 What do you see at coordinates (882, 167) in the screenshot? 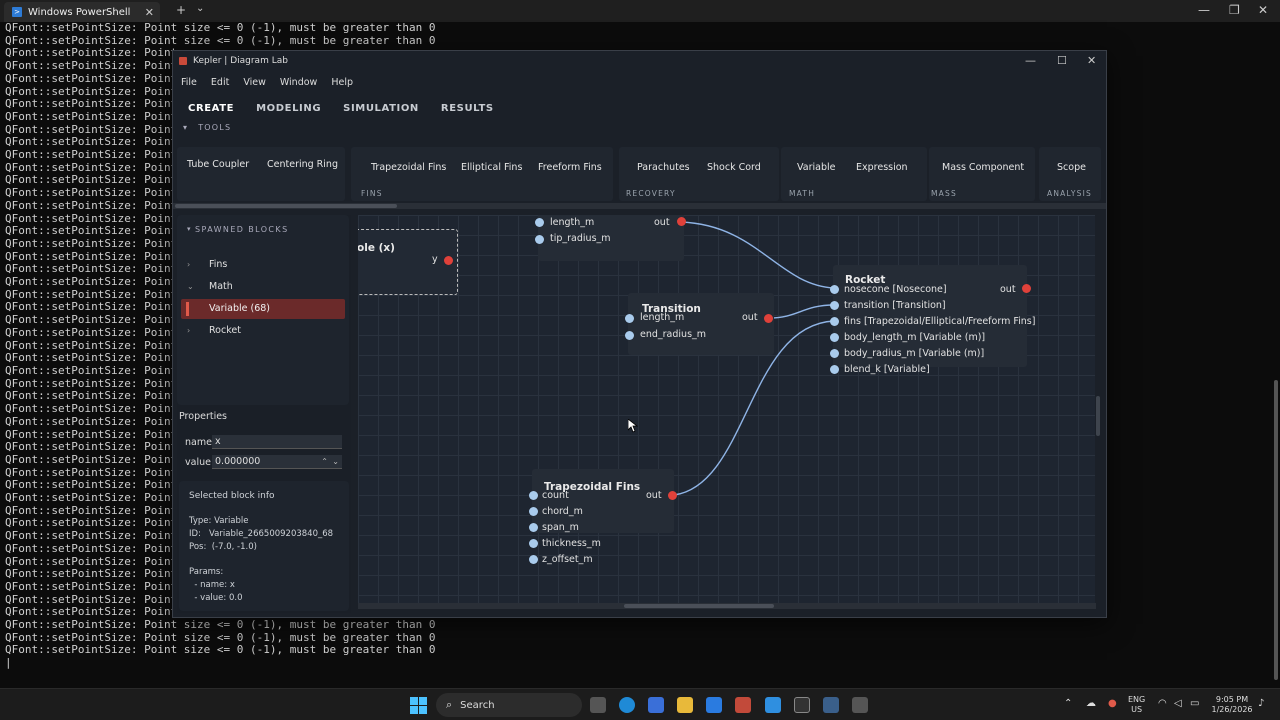
I see `ribbon-expression: Expression` at bounding box center [882, 167].